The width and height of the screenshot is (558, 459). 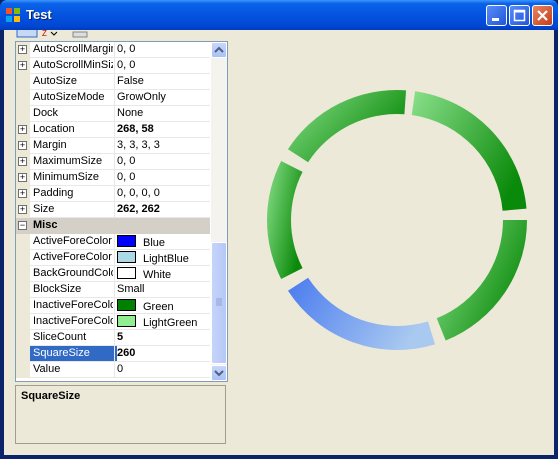 What do you see at coordinates (120, 414) in the screenshot?
I see `help-panel: SquareSize` at bounding box center [120, 414].